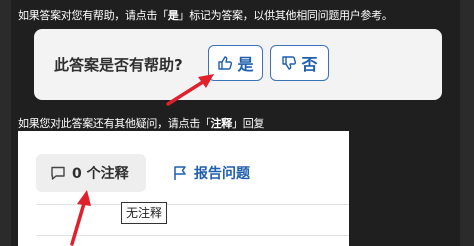 This screenshot has height=246, width=474. I want to click on instruction-line-1: 如果答案对您有帮助，请点击「是」标记为答案，以供其他相同问题用户参考。, so click(205, 15).